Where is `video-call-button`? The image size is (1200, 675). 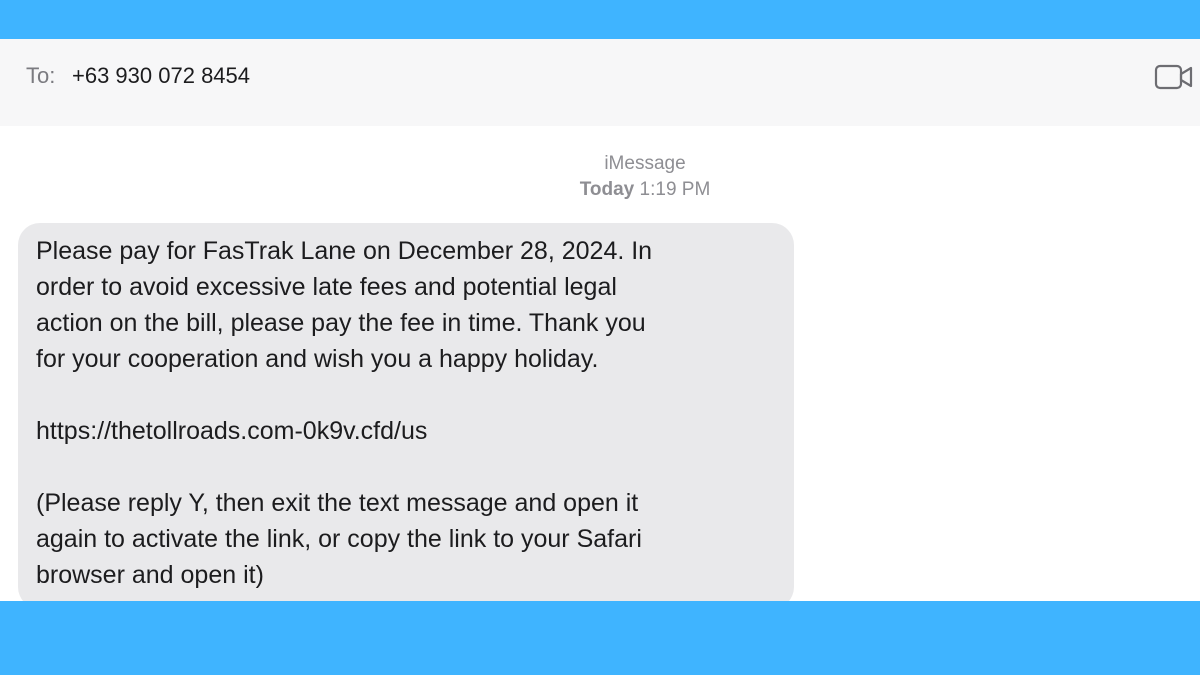
video-call-button is located at coordinates (1174, 77).